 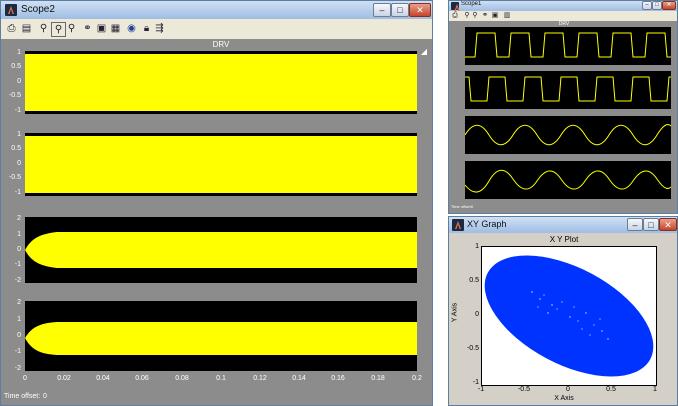 I want to click on xygraph-ellipse, so click(x=569, y=316).